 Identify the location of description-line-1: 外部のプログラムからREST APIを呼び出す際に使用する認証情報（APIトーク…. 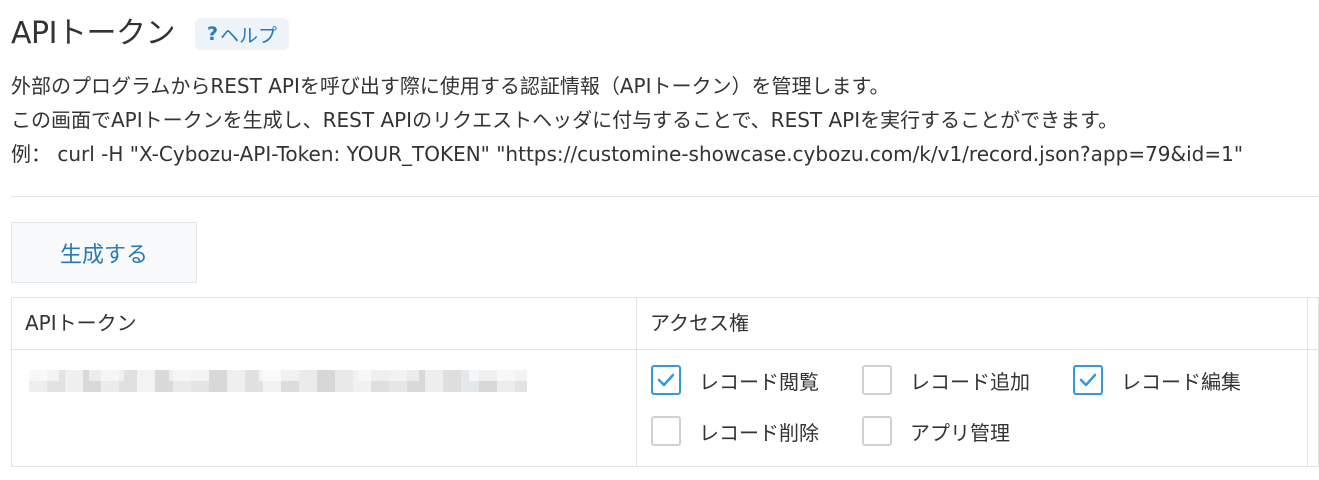
(450, 86).